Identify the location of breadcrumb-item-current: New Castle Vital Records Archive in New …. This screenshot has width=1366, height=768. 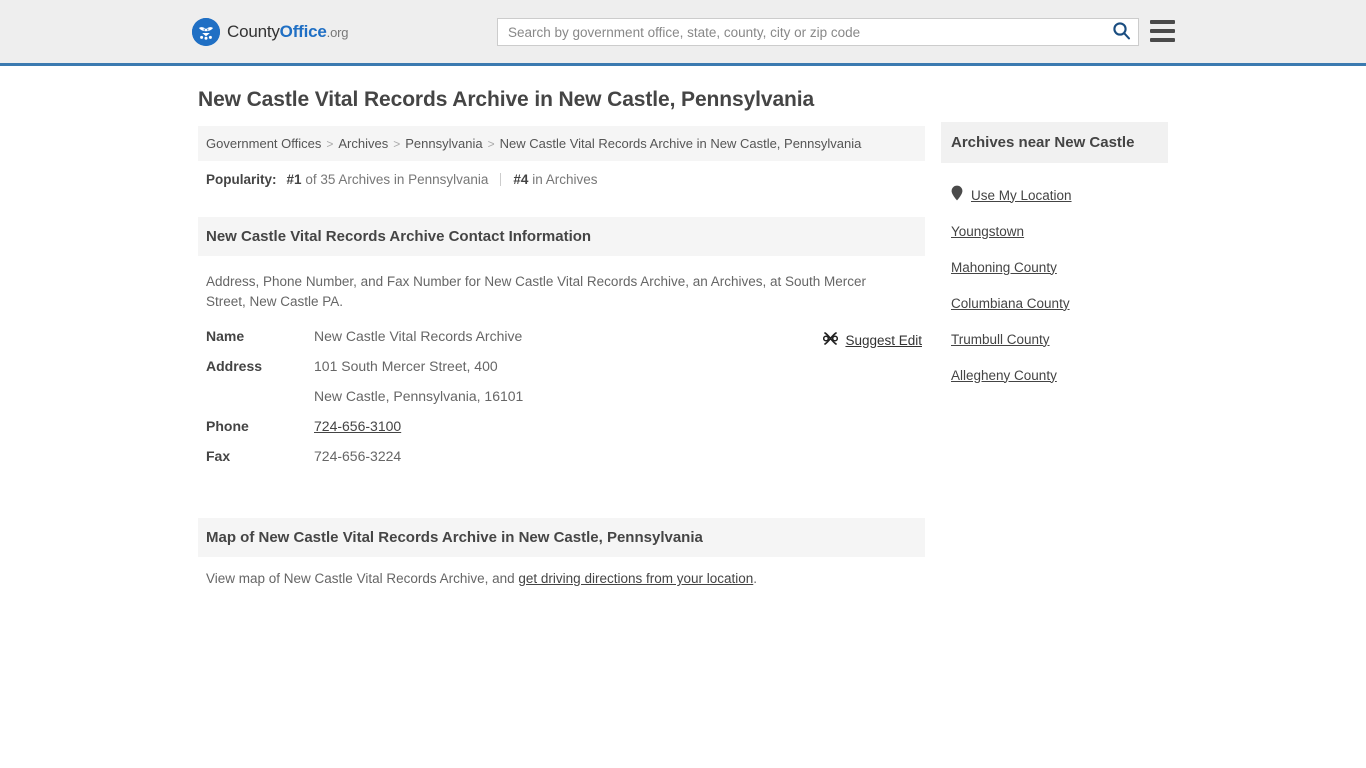
(680, 143).